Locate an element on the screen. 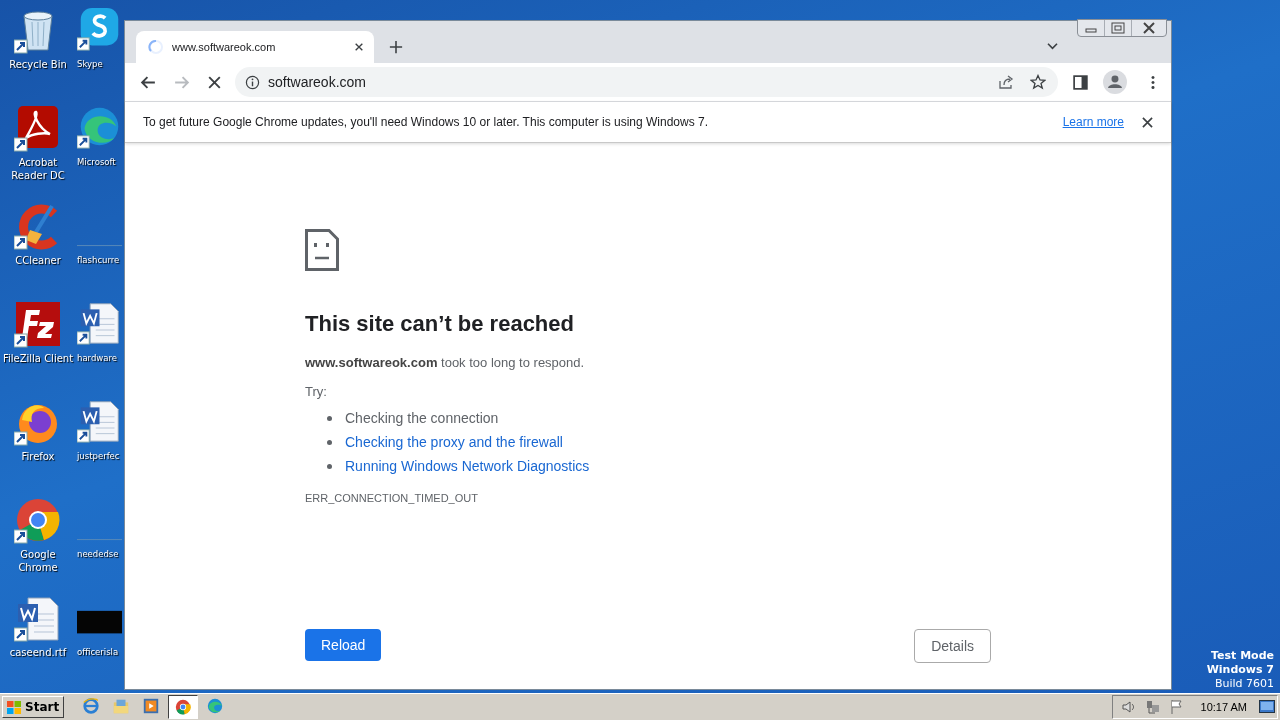  error-code: ERR_CONNECTION_TIMED_OUT is located at coordinates (391, 498).